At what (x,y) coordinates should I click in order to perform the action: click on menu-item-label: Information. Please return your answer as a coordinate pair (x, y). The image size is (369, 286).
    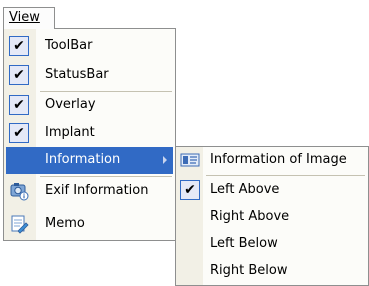
    Looking at the image, I should click on (83, 159).